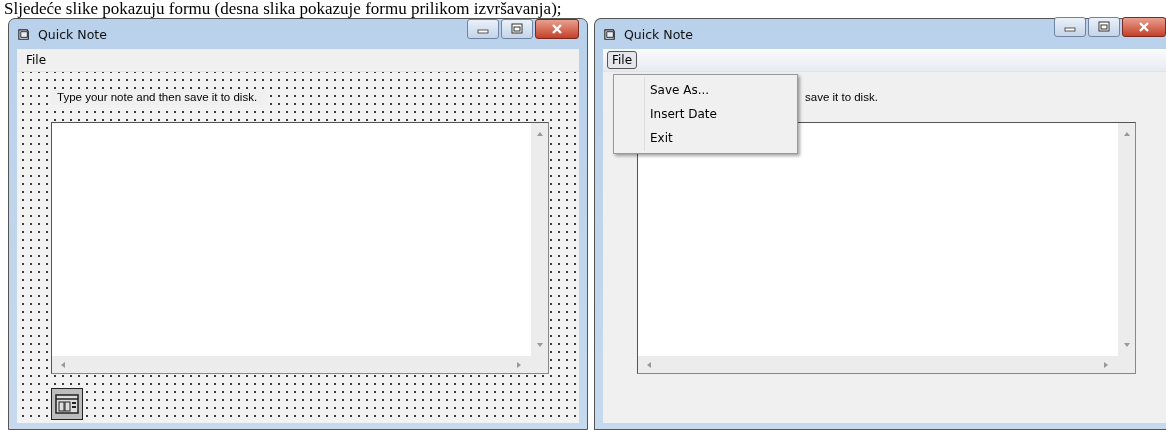 Image resolution: width=1166 pixels, height=430 pixels. What do you see at coordinates (283, 9) in the screenshot?
I see `caption-text: Sljedeće slike pokazuju formu (desna slika pokazuje formu prilikom izvršavanja);` at bounding box center [283, 9].